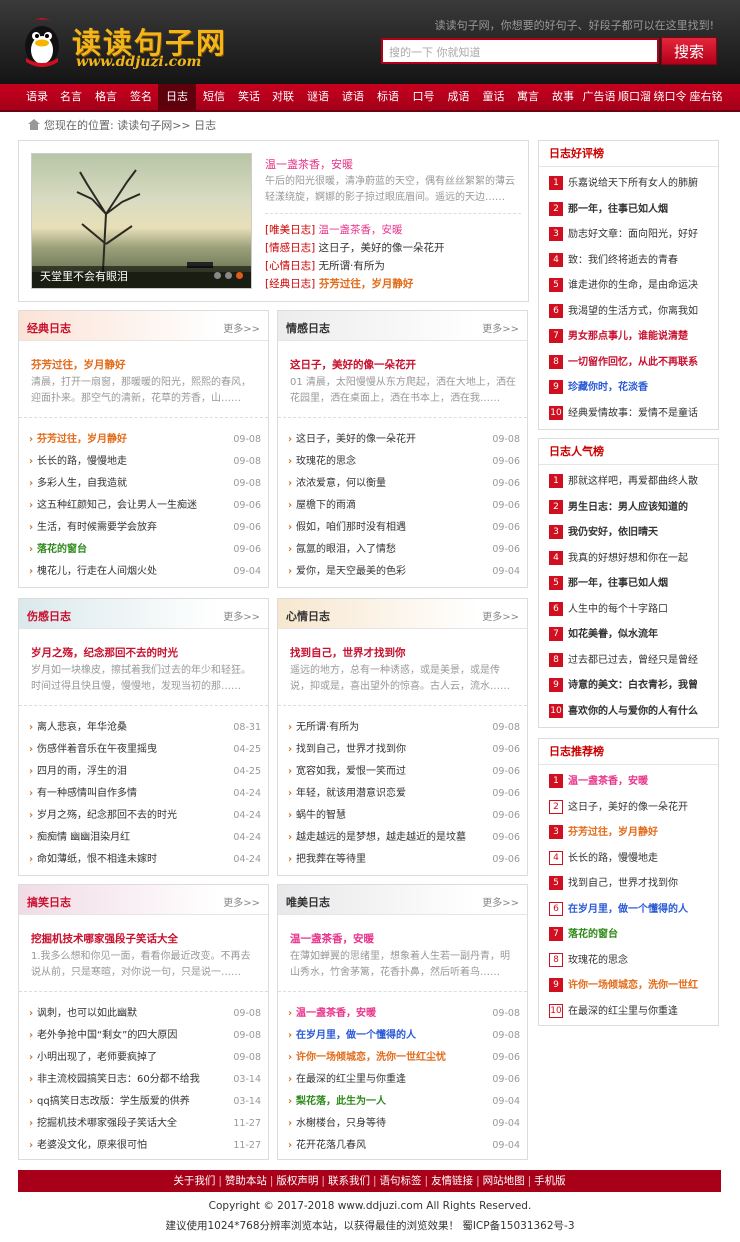 This screenshot has width=740, height=1242. What do you see at coordinates (633, 235) in the screenshot?
I see `rank-item: 3 励志好文章：面向阳光，好好` at bounding box center [633, 235].